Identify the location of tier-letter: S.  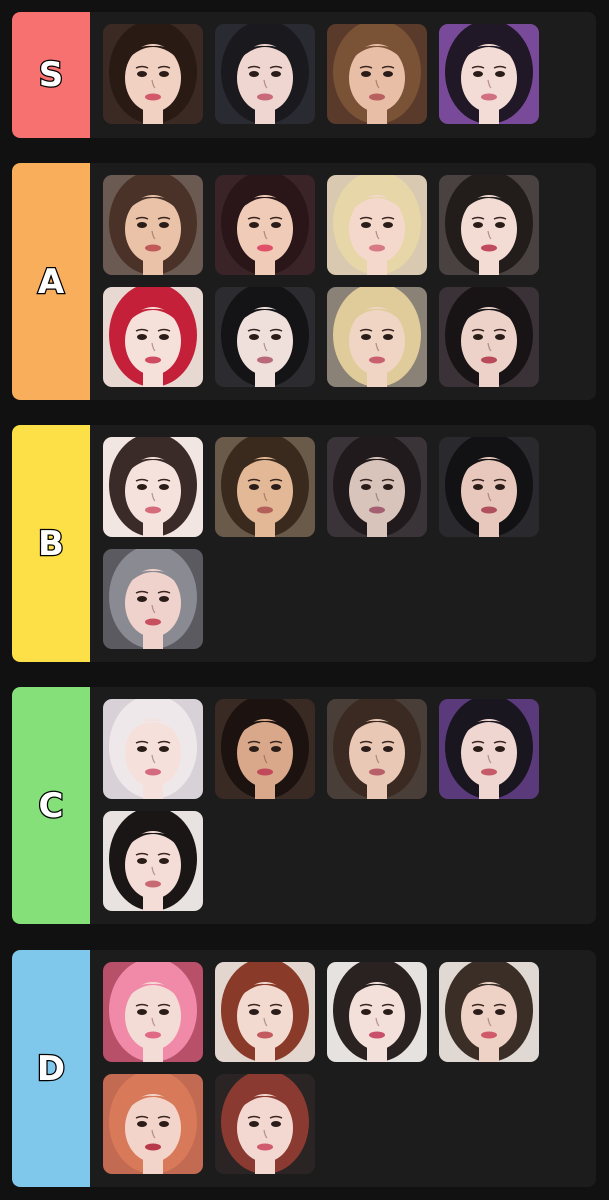
(51, 75).